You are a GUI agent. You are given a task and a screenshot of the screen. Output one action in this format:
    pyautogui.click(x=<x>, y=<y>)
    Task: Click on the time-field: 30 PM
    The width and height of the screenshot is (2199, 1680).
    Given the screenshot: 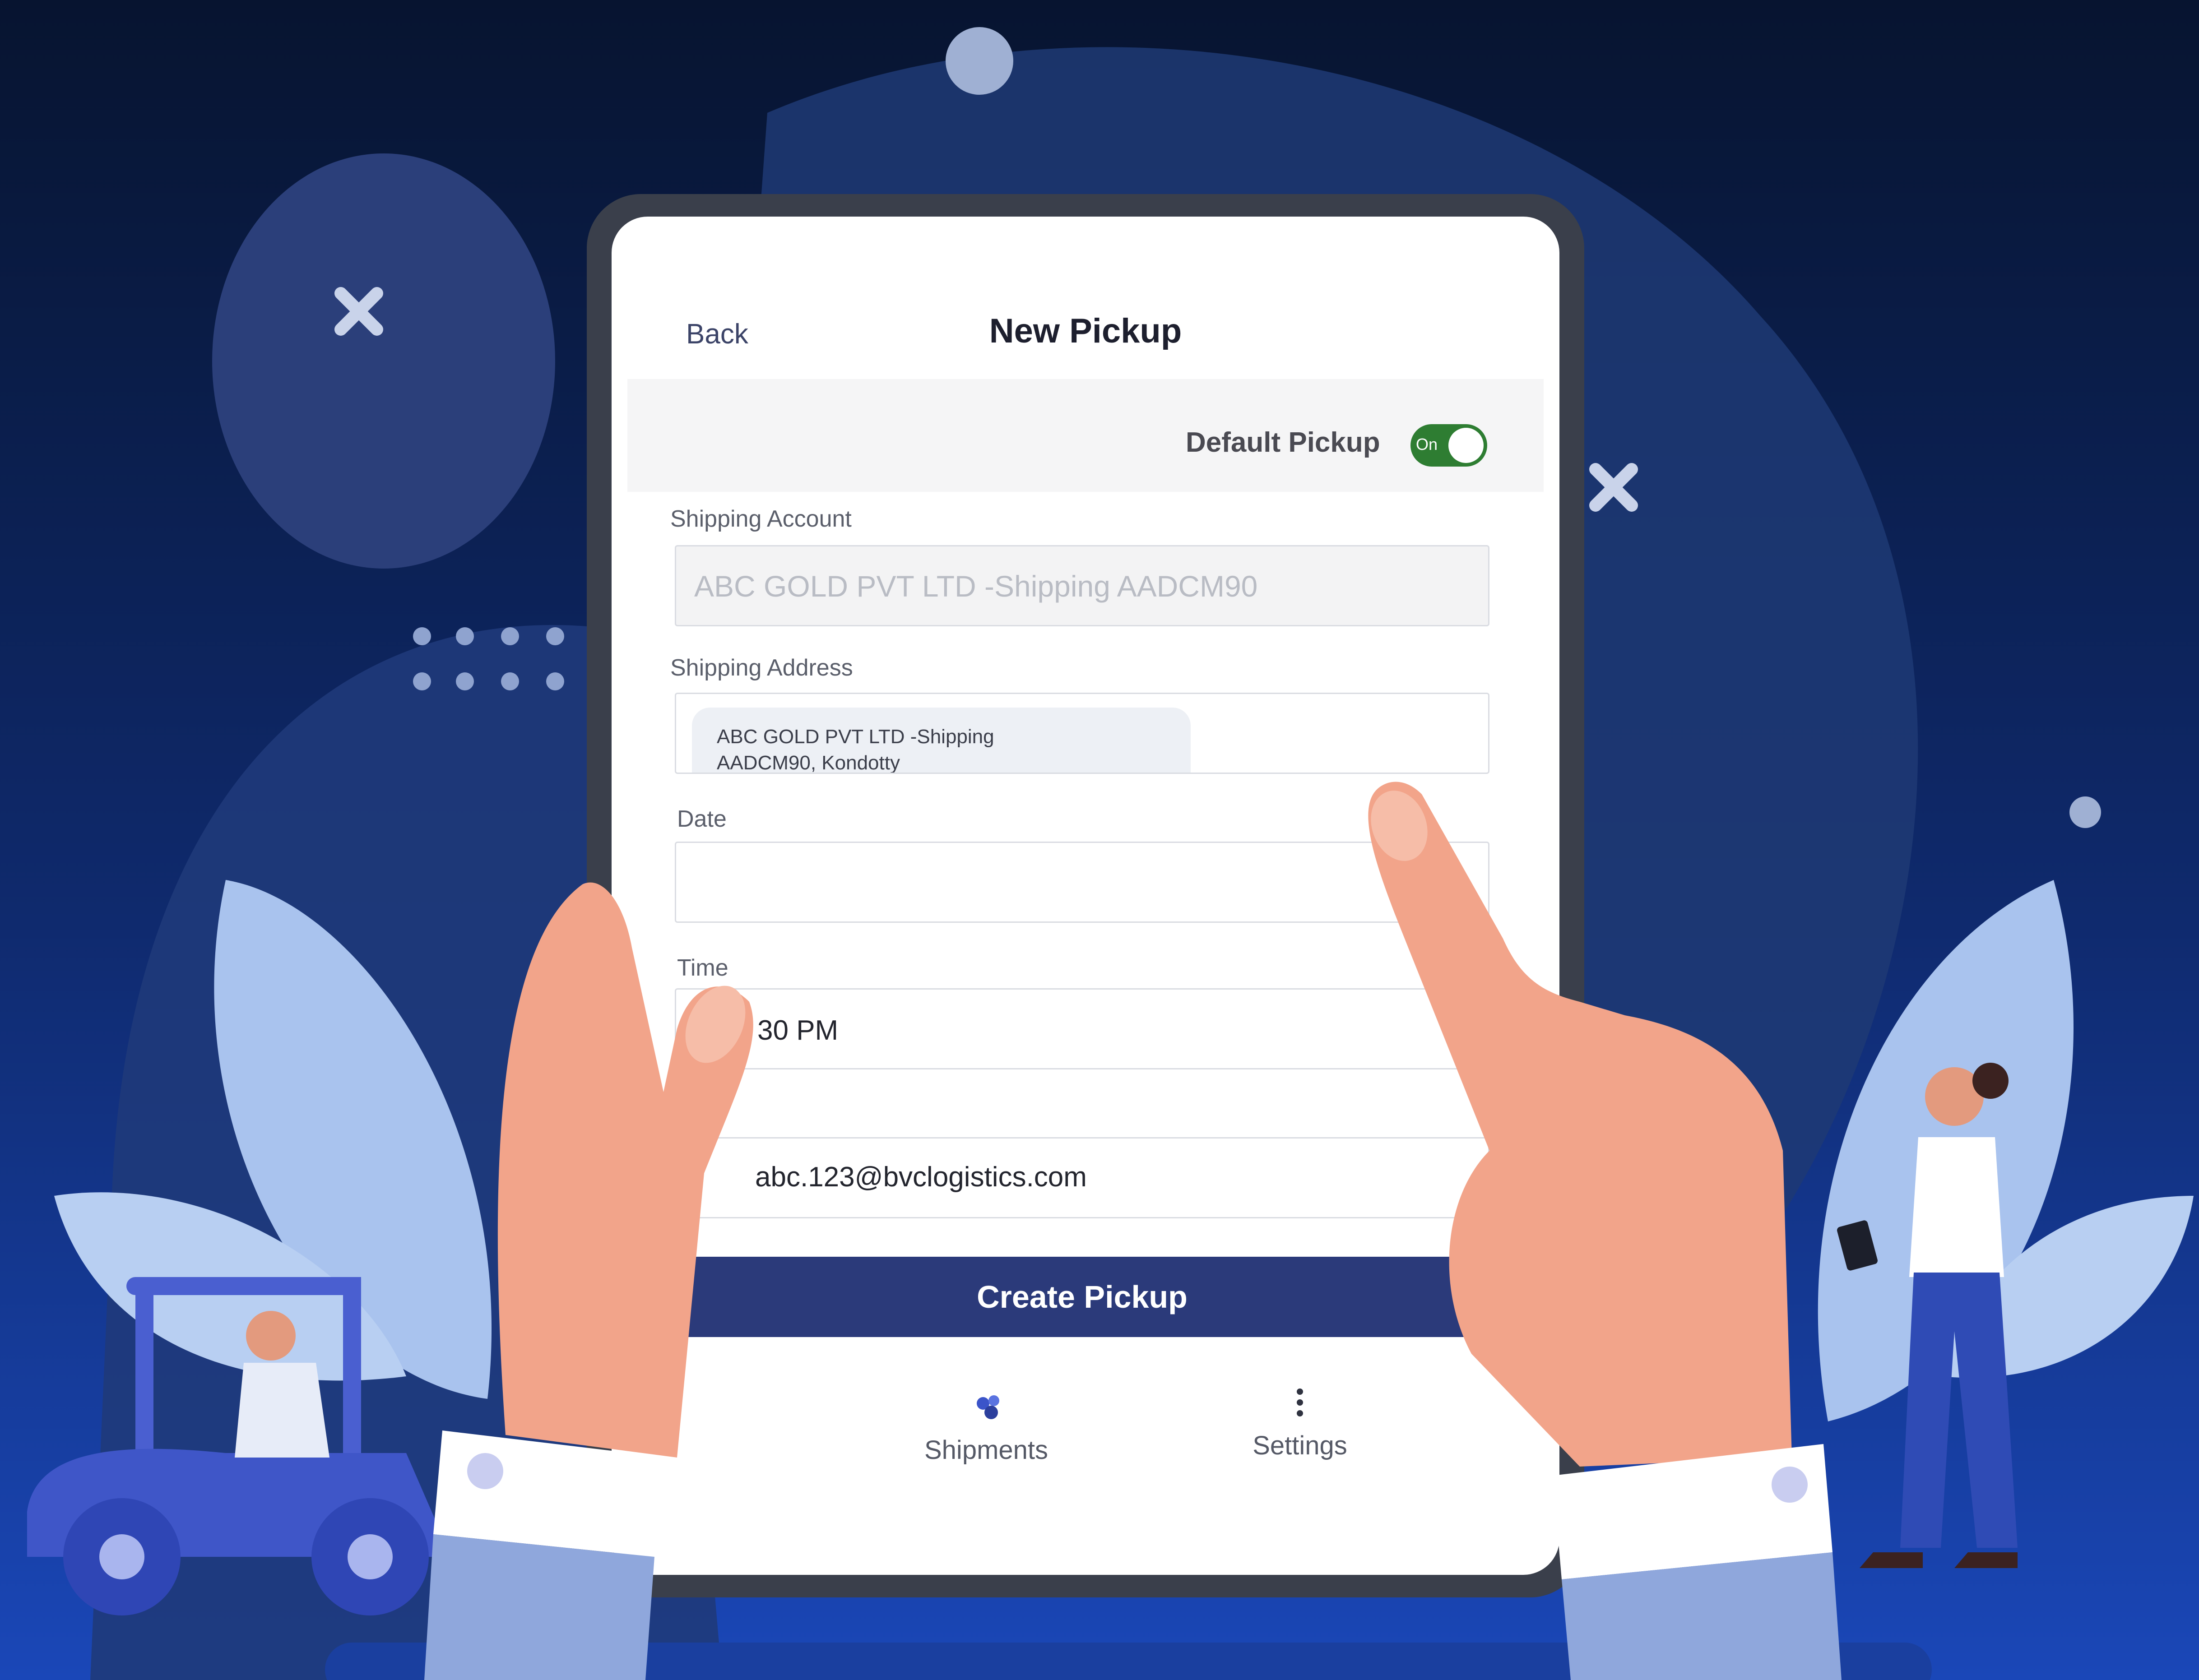 What is the action you would take?
    pyautogui.click(x=1087, y=1028)
    